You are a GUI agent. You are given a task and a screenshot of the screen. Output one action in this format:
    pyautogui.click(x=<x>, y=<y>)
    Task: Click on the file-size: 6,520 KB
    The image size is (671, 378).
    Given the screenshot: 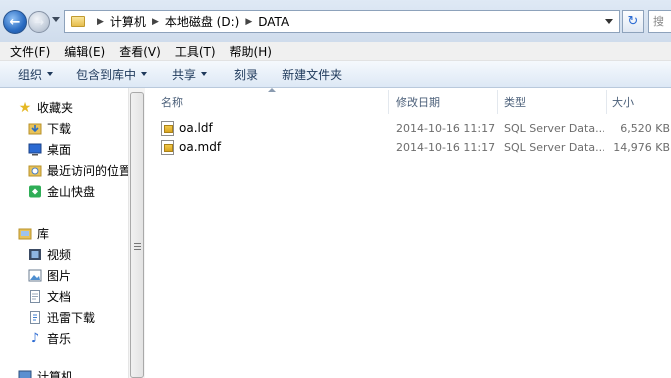 What is the action you would take?
    pyautogui.click(x=645, y=128)
    